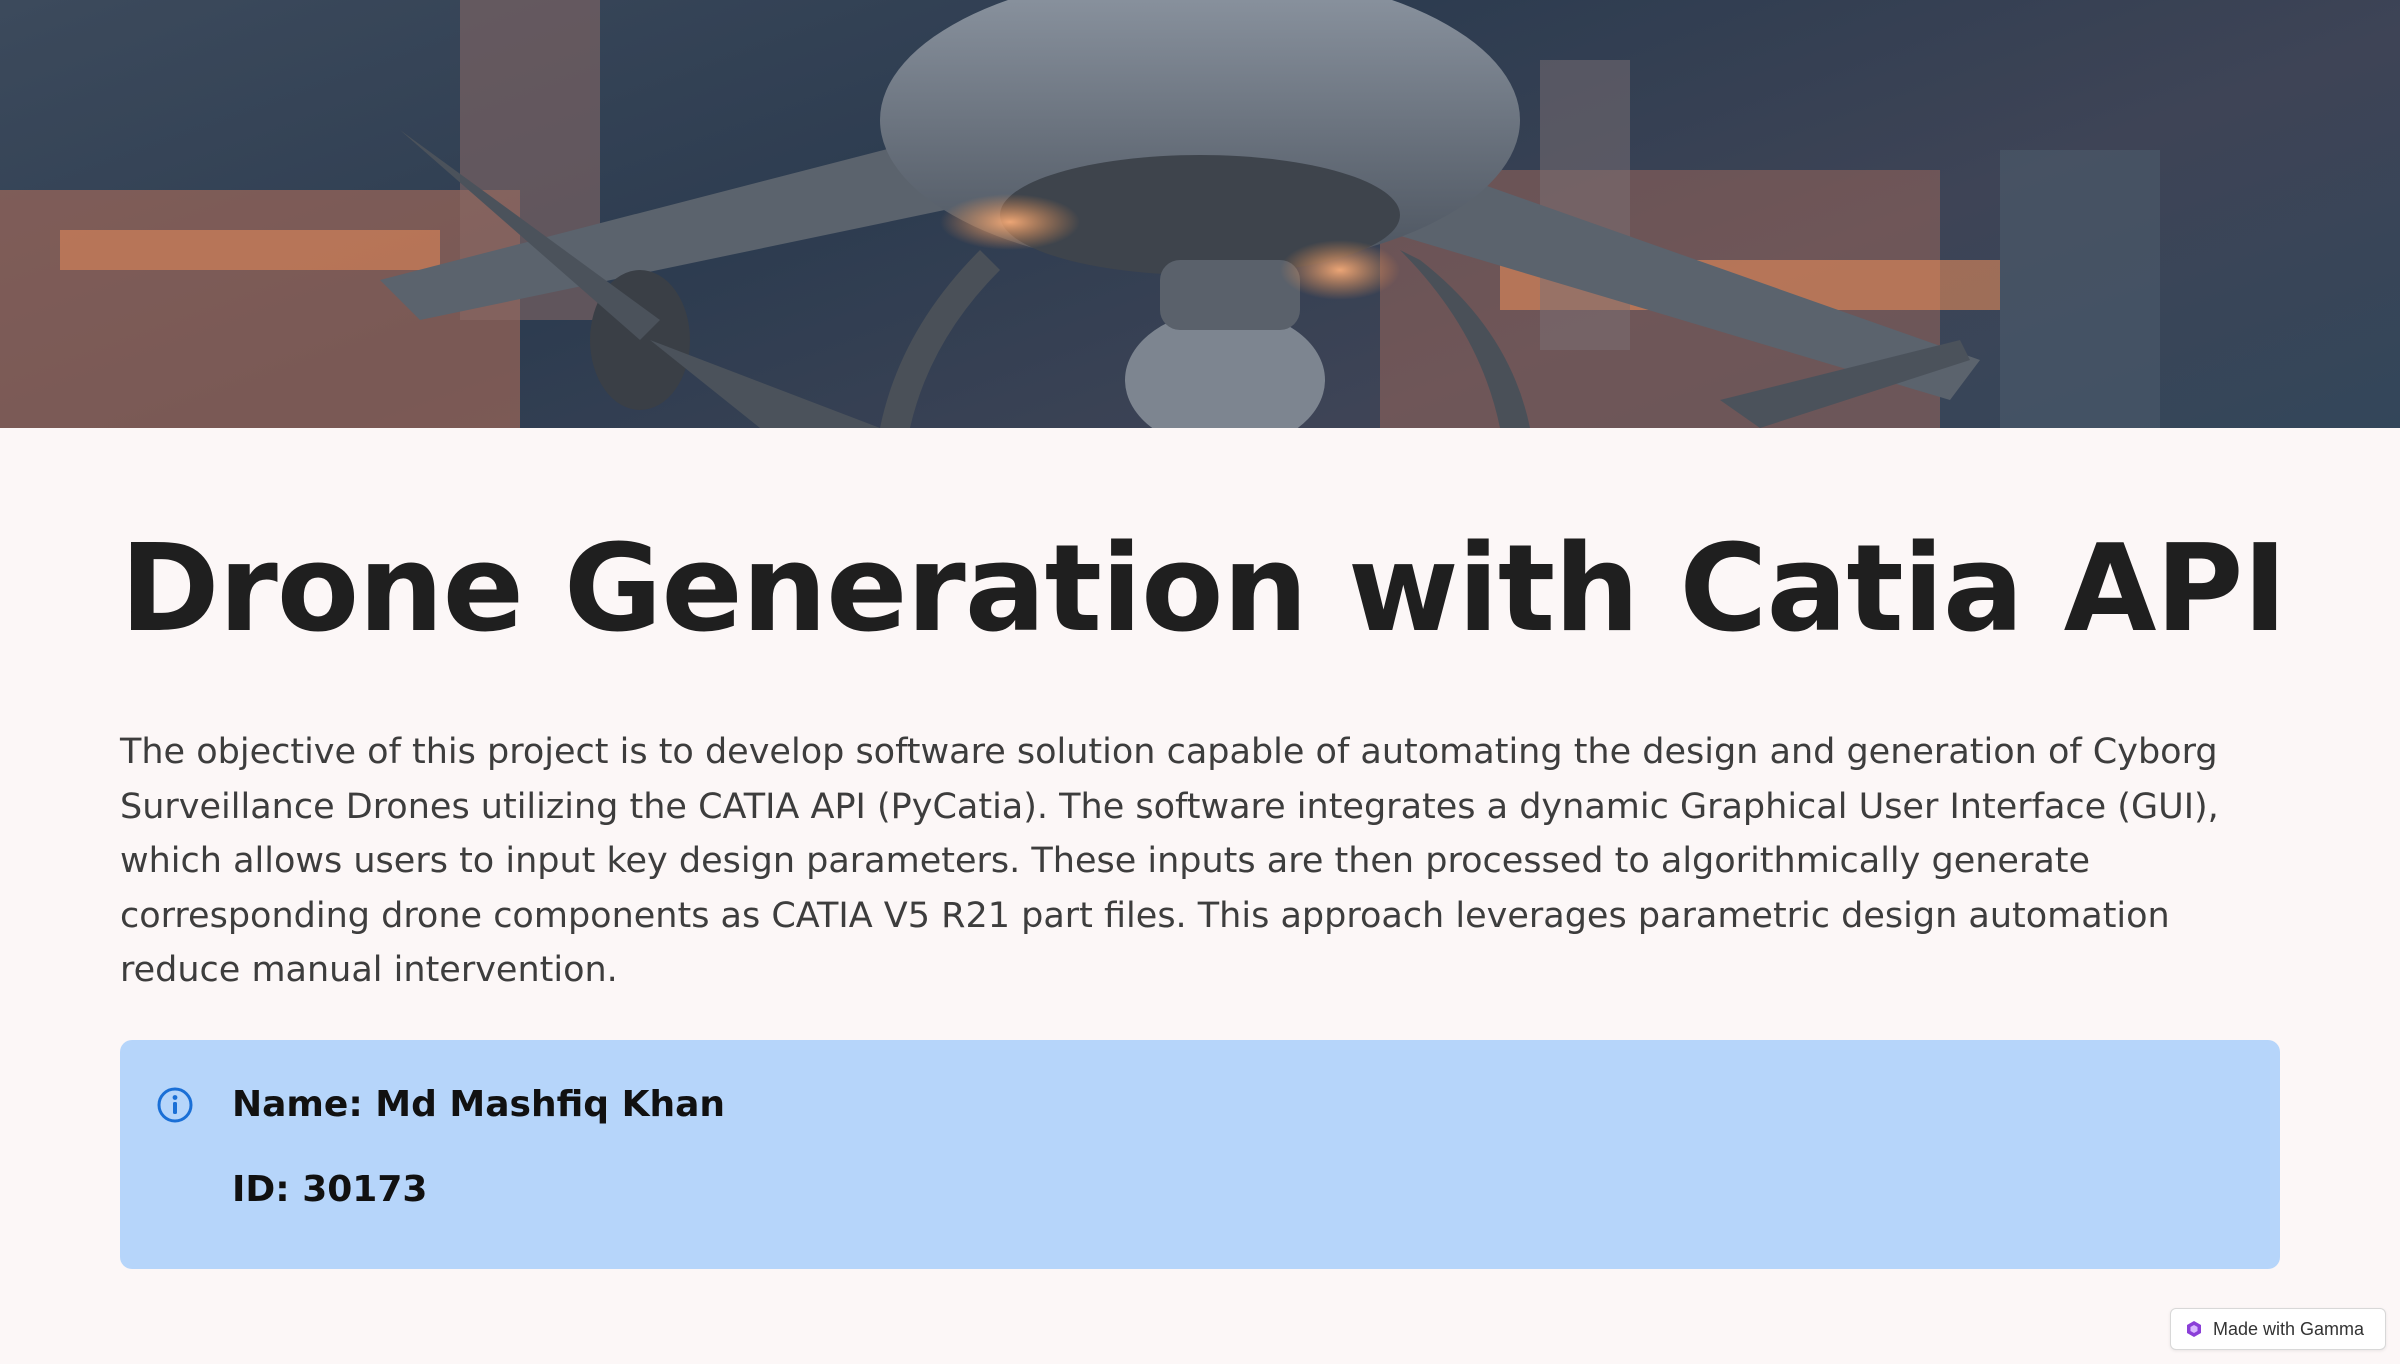 The image size is (2400, 1364). What do you see at coordinates (330, 1189) in the screenshot?
I see `author-id: ID: 30173` at bounding box center [330, 1189].